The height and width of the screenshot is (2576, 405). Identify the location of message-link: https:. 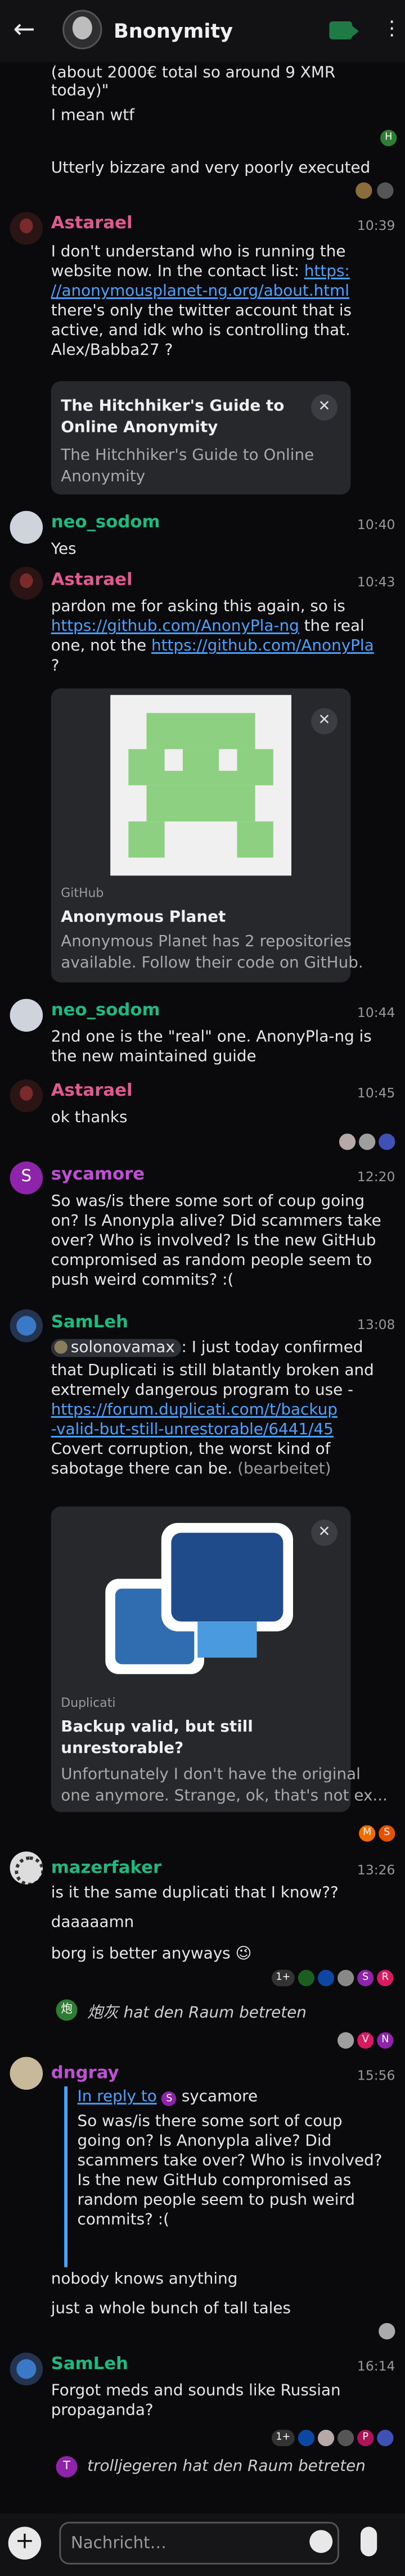
(327, 272).